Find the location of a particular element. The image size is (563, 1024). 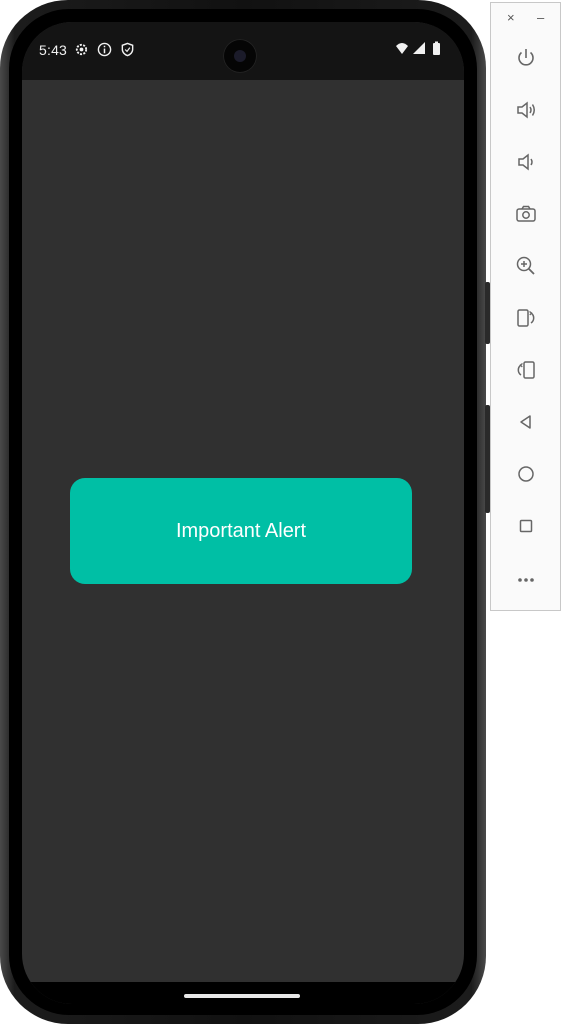

volume-down-button is located at coordinates (526, 162).